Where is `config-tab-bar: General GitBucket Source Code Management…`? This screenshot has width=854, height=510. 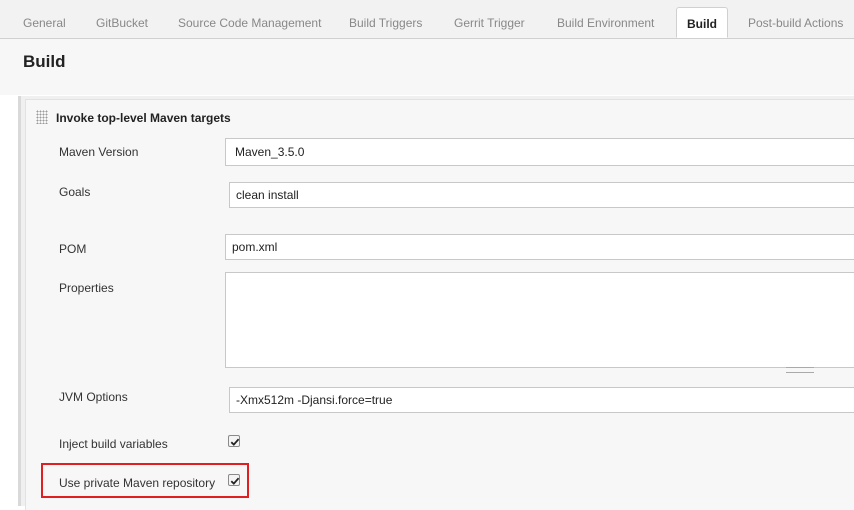
config-tab-bar: General GitBucket Source Code Management… is located at coordinates (427, 19).